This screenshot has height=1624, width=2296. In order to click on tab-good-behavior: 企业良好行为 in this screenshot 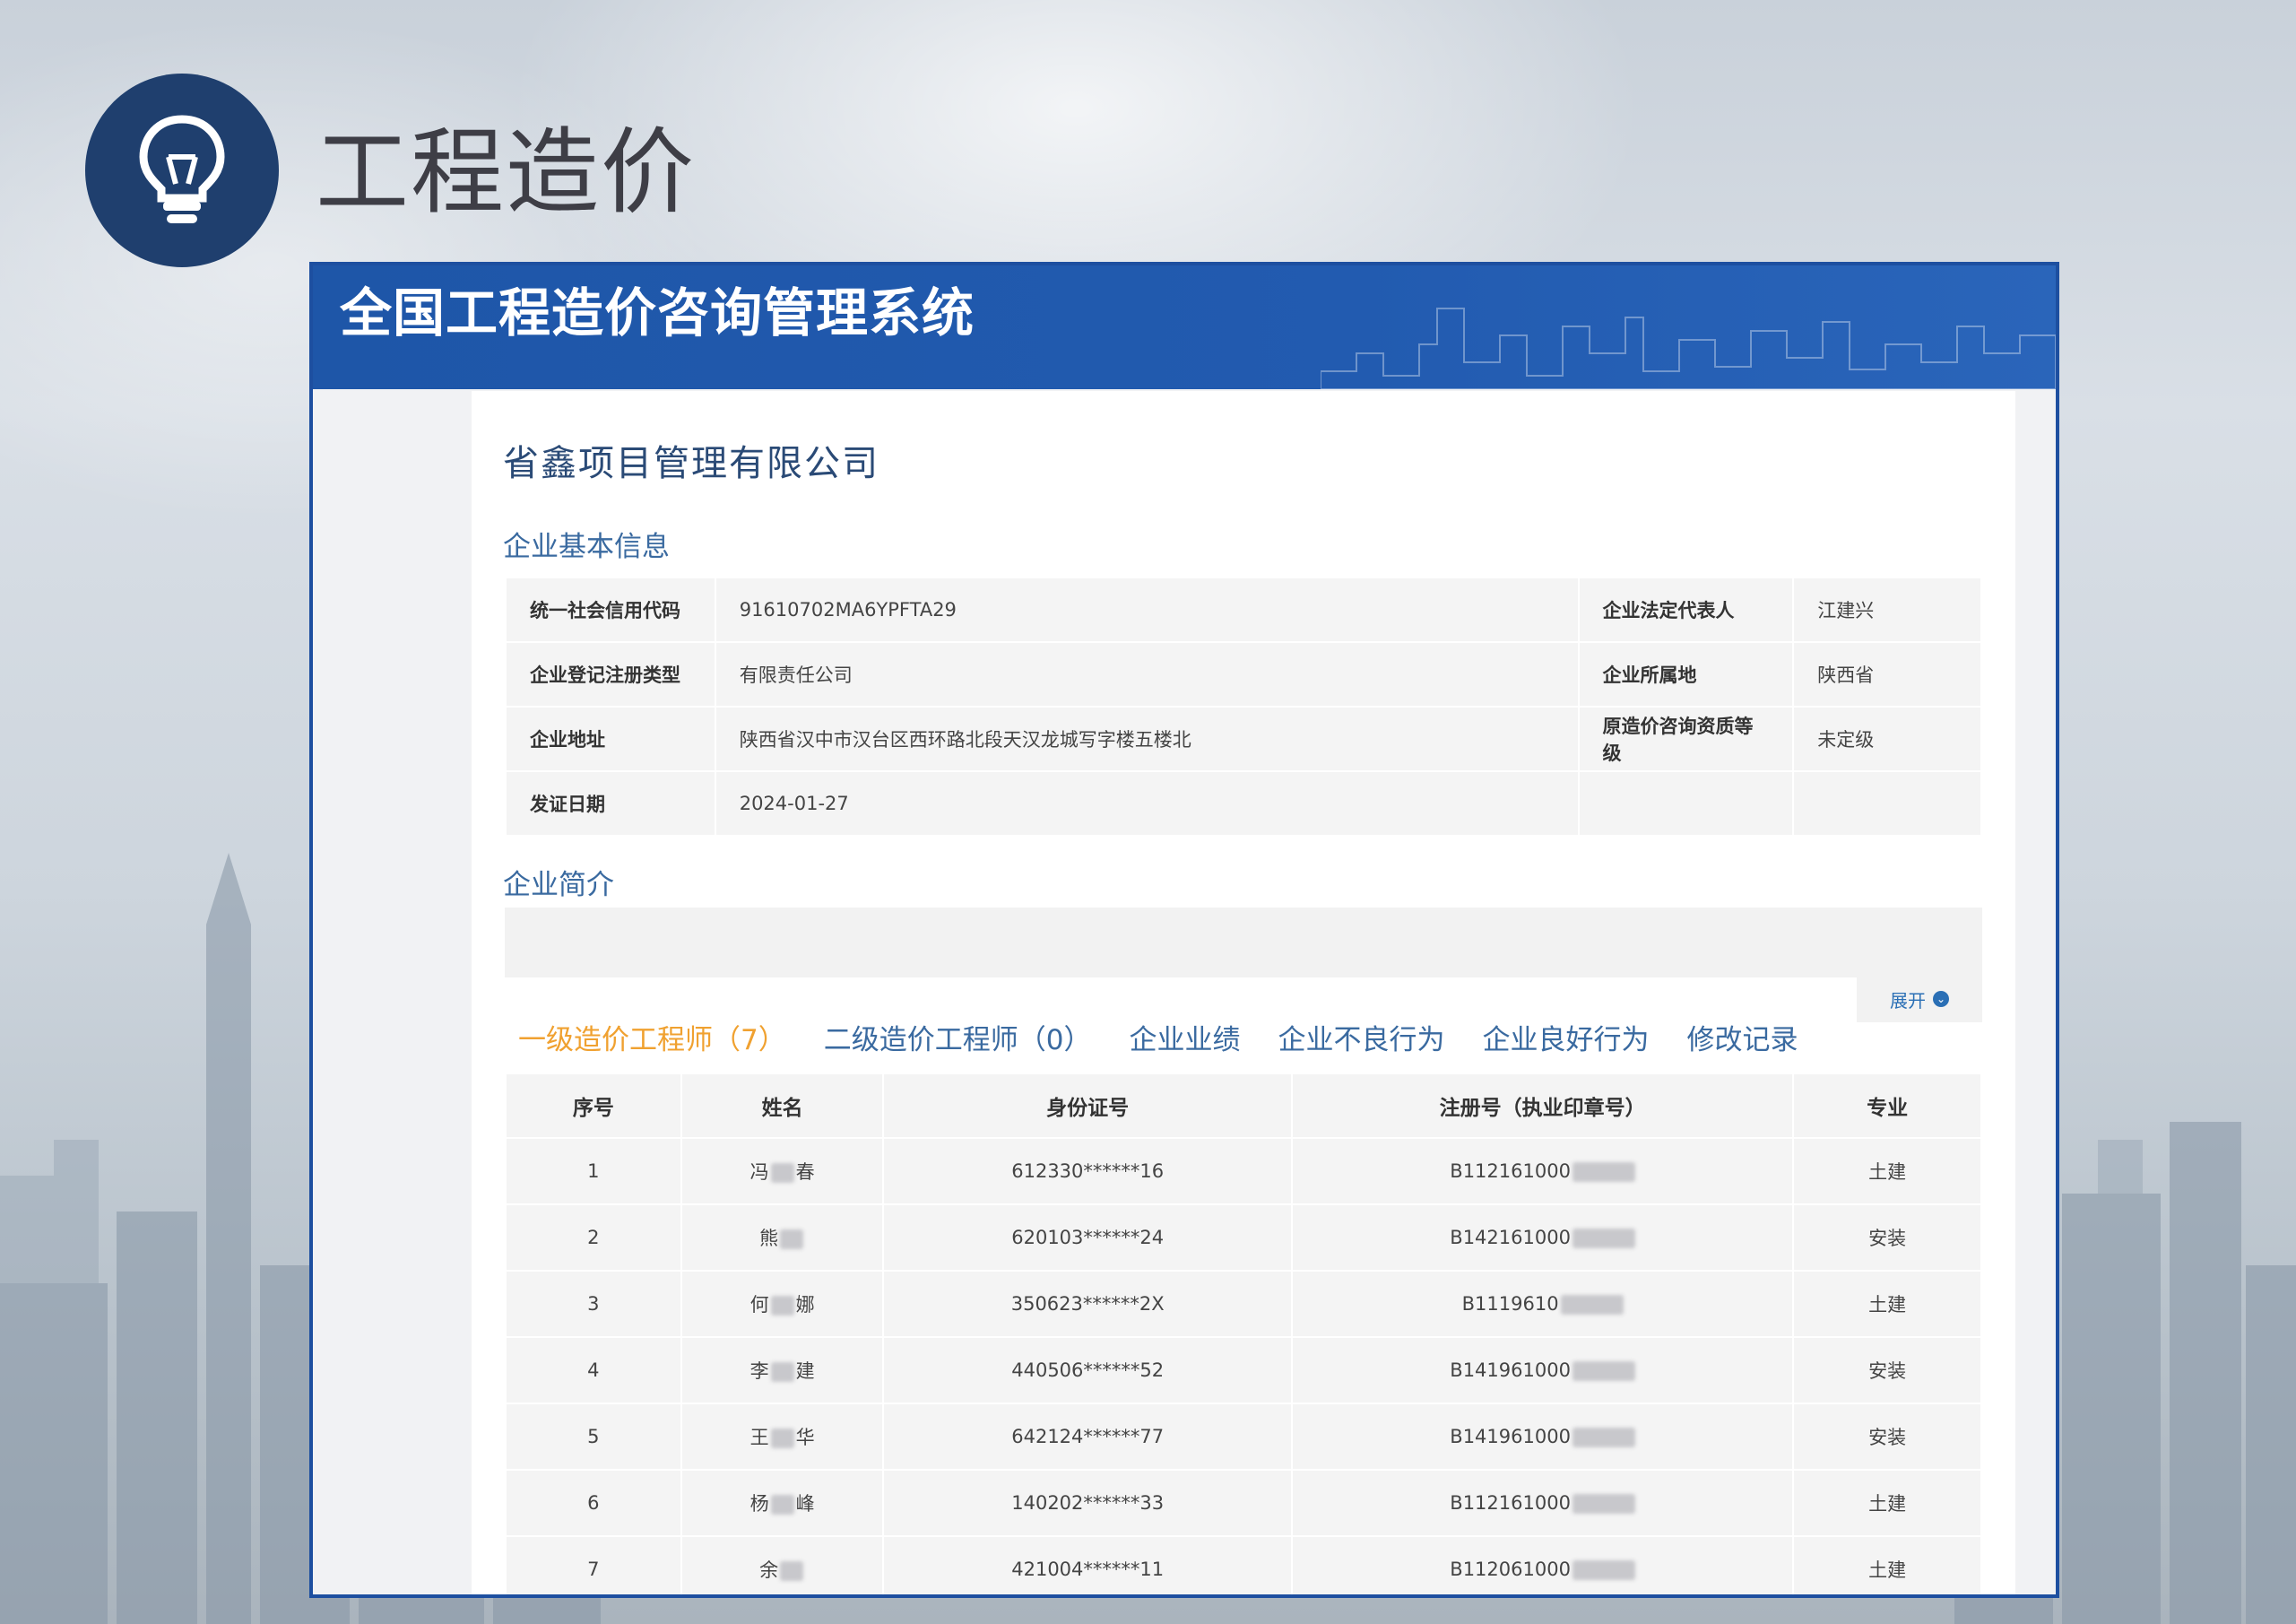, I will do `click(1565, 1037)`.